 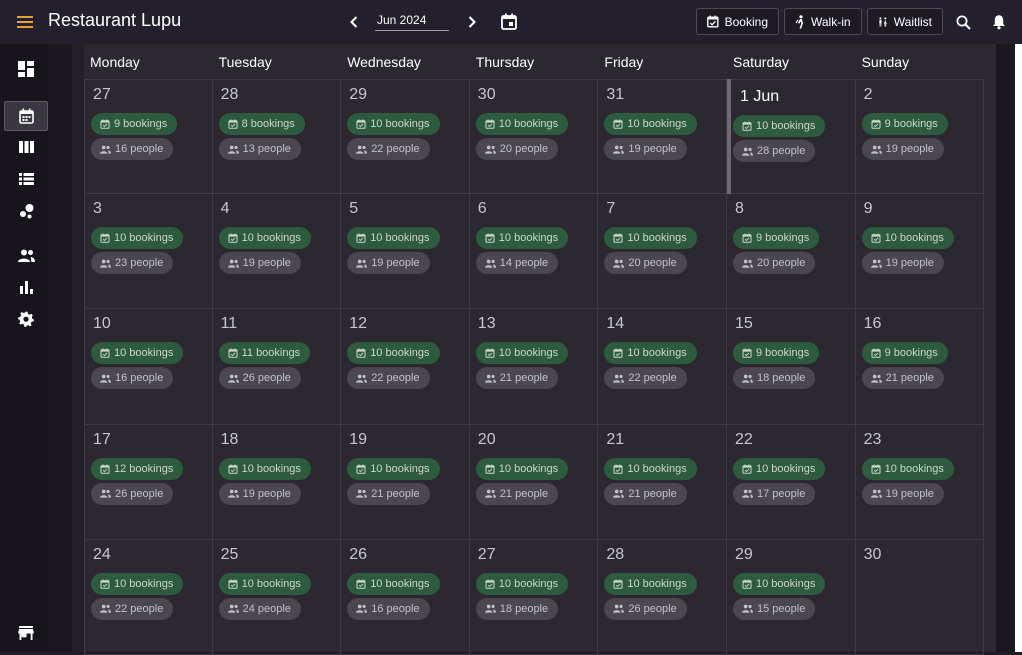 I want to click on calendar-day-cell: 19 10 bookings 21 people, so click(x=405, y=482).